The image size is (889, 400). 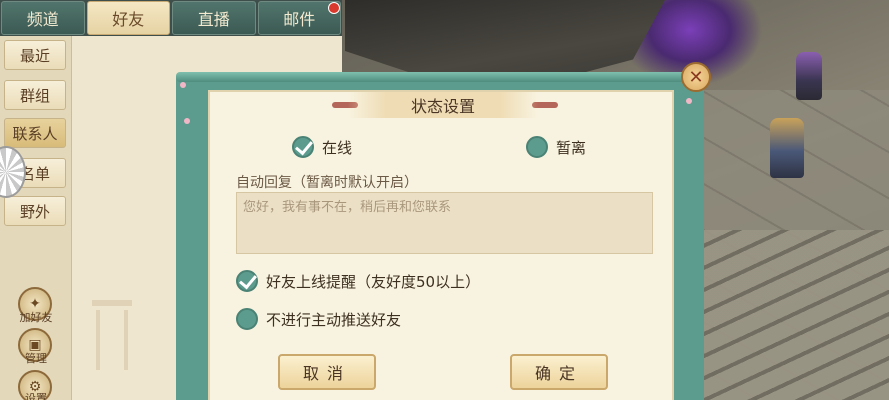 What do you see at coordinates (537, 147) in the screenshot?
I see `away-radio-icon` at bounding box center [537, 147].